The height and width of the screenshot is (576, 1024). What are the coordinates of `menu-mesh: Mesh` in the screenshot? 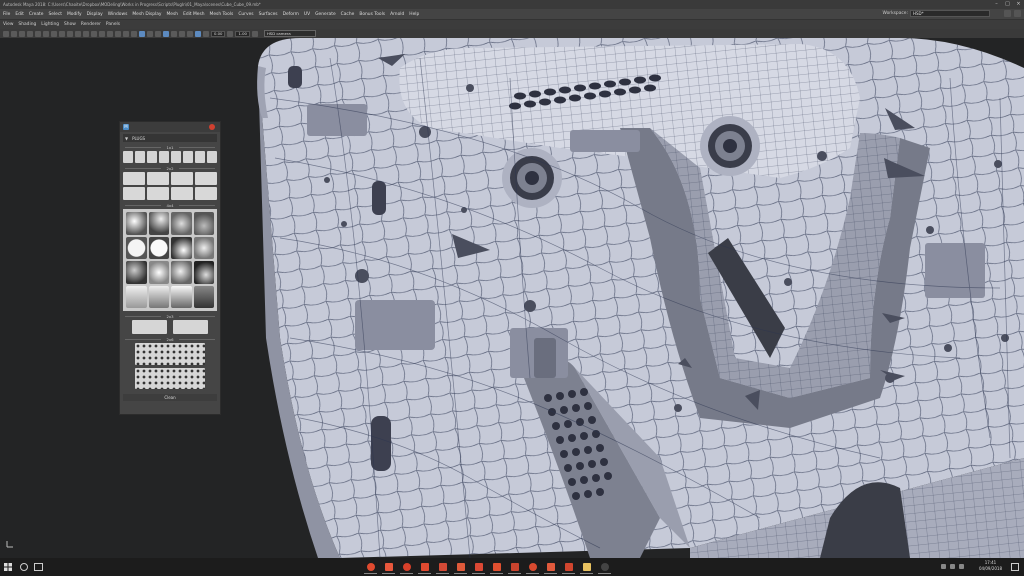 It's located at (173, 14).